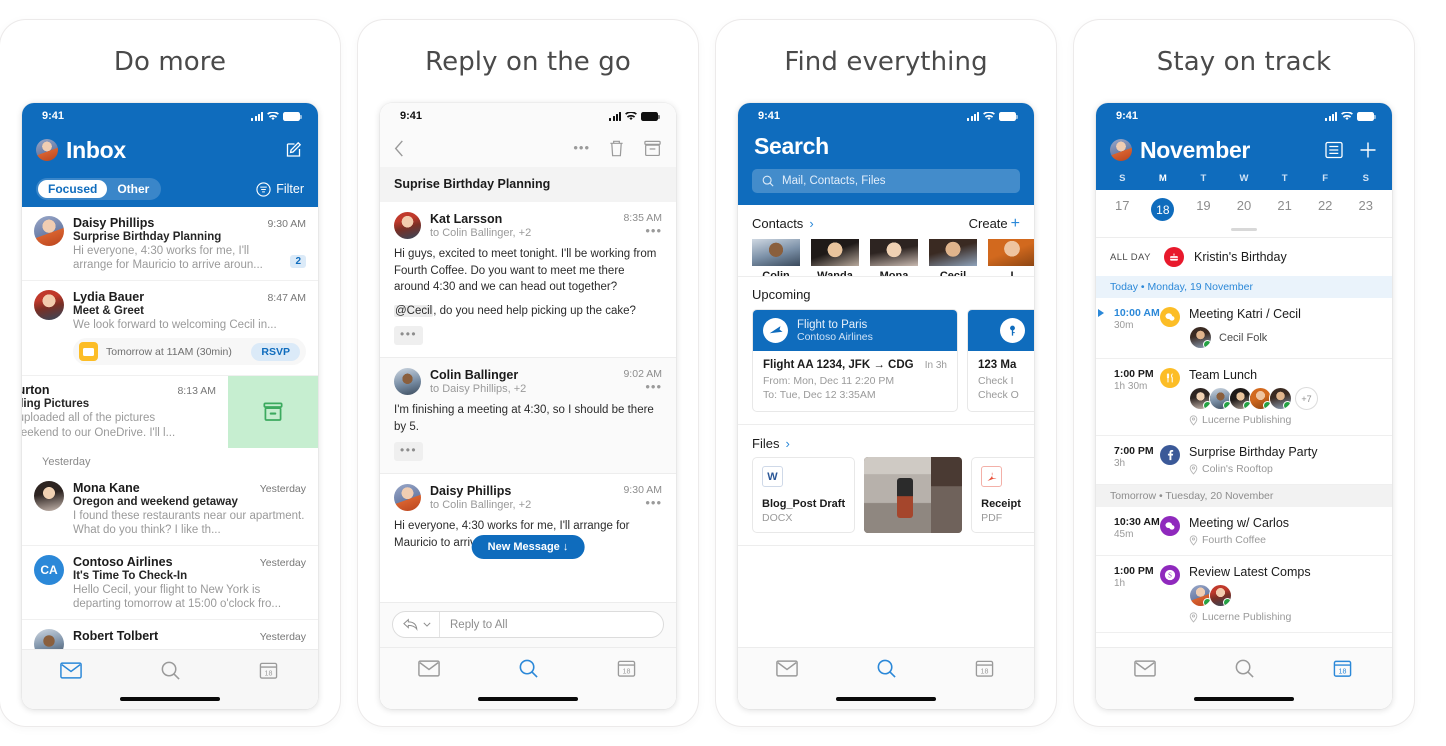 Image resolution: width=1446 pixels, height=746 pixels. What do you see at coordinates (994, 223) in the screenshot?
I see `create-contact-button: Create +` at bounding box center [994, 223].